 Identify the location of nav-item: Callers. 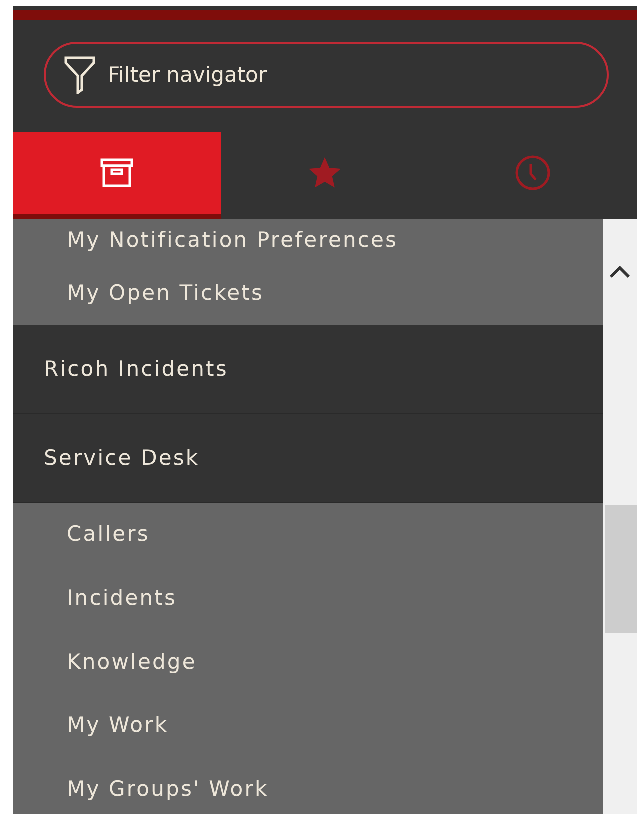
(308, 534).